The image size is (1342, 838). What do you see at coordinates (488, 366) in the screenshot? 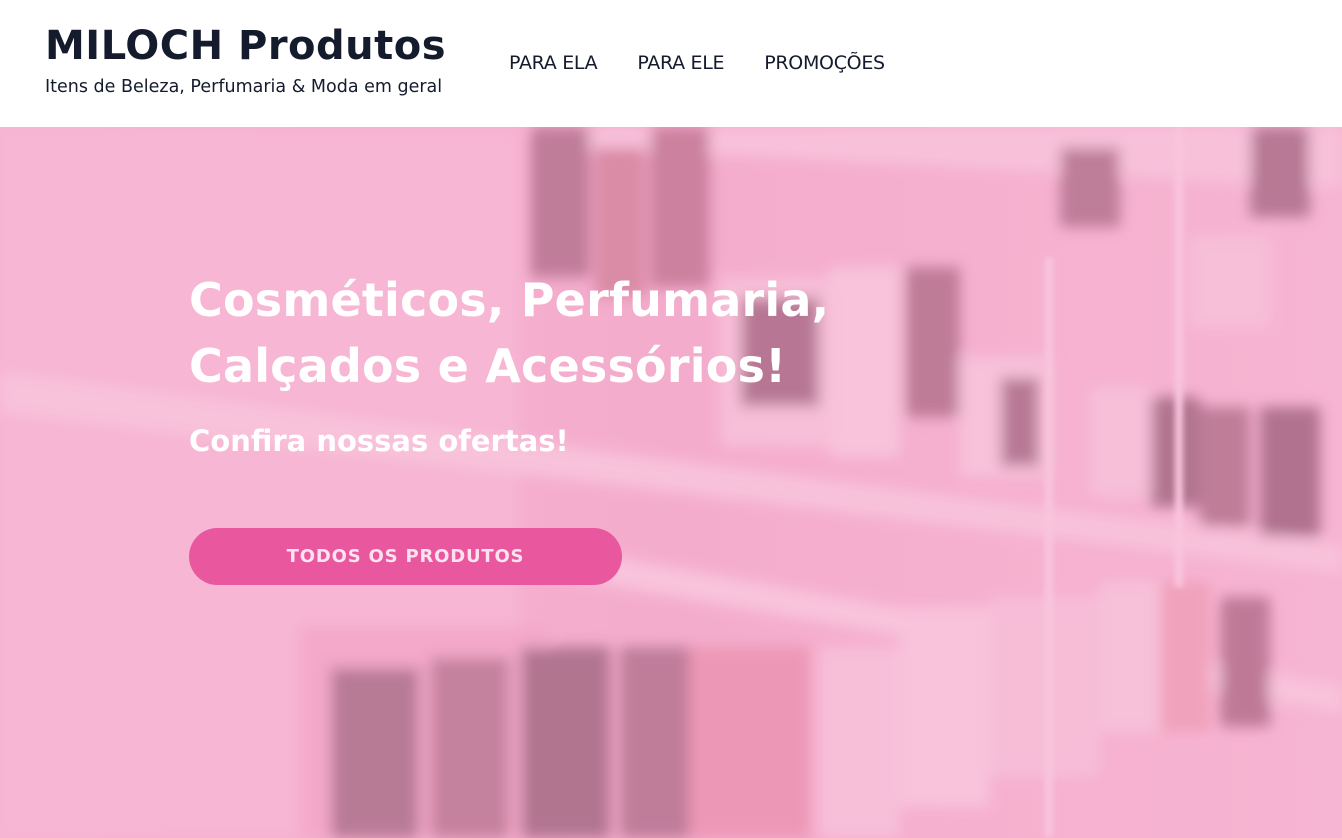
I see `hero-title-line-2: Calçados e Acessórios!` at bounding box center [488, 366].